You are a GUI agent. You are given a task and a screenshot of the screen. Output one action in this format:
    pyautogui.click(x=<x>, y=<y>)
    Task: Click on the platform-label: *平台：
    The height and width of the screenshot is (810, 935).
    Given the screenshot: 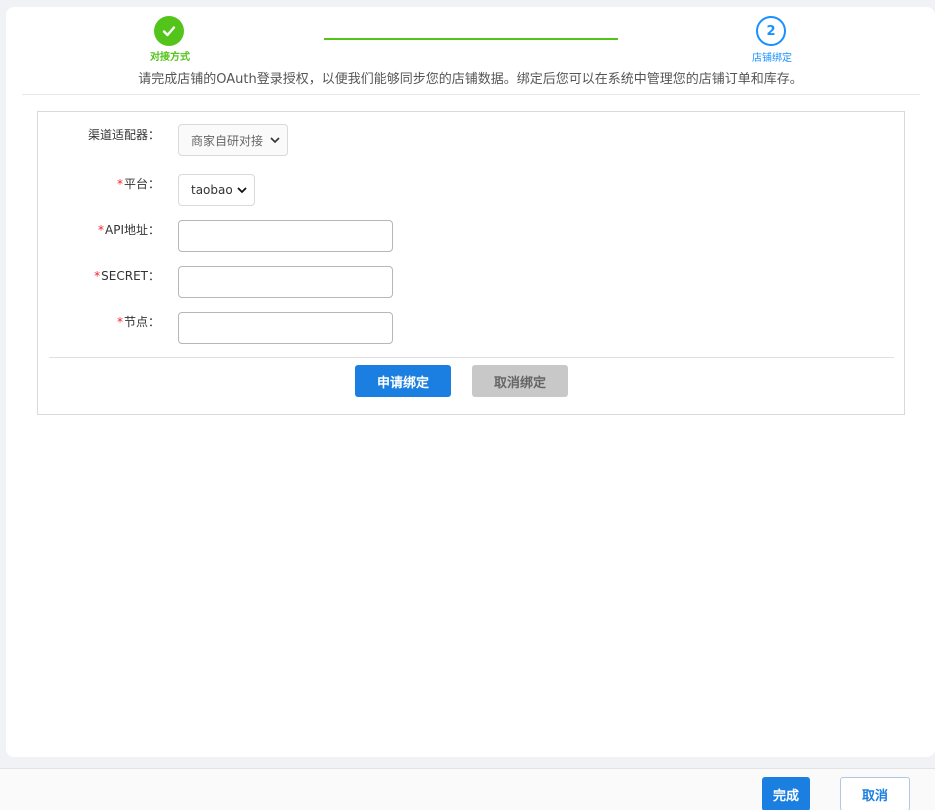 What is the action you would take?
    pyautogui.click(x=138, y=184)
    